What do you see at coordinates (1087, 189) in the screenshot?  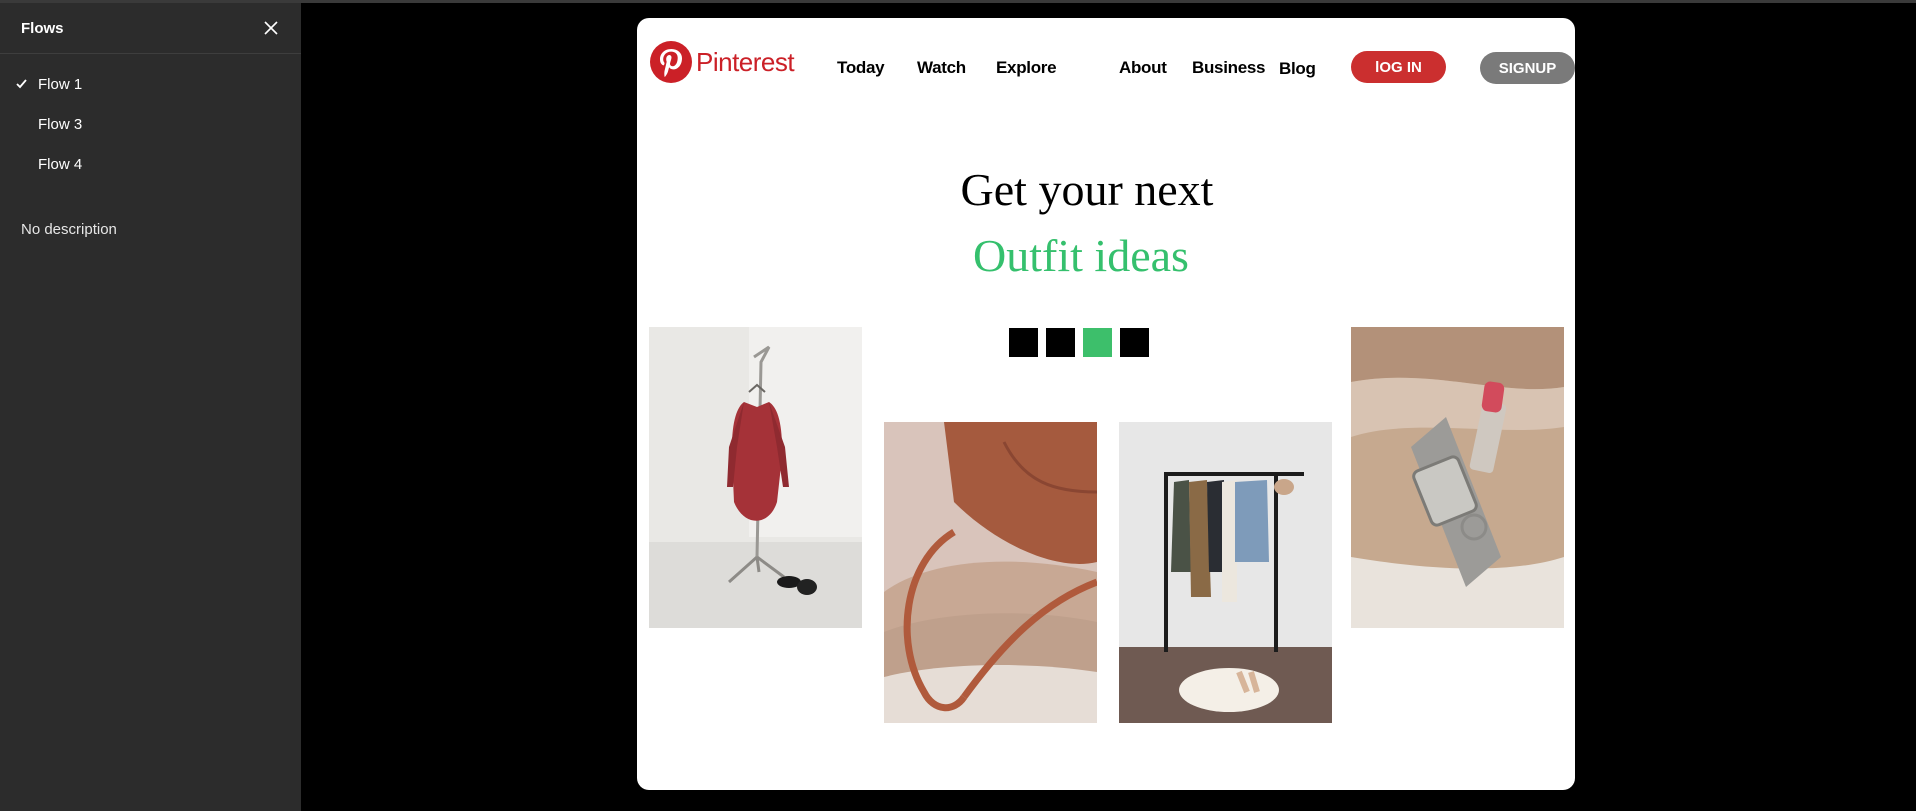 I see `hero-headline: Get your next` at bounding box center [1087, 189].